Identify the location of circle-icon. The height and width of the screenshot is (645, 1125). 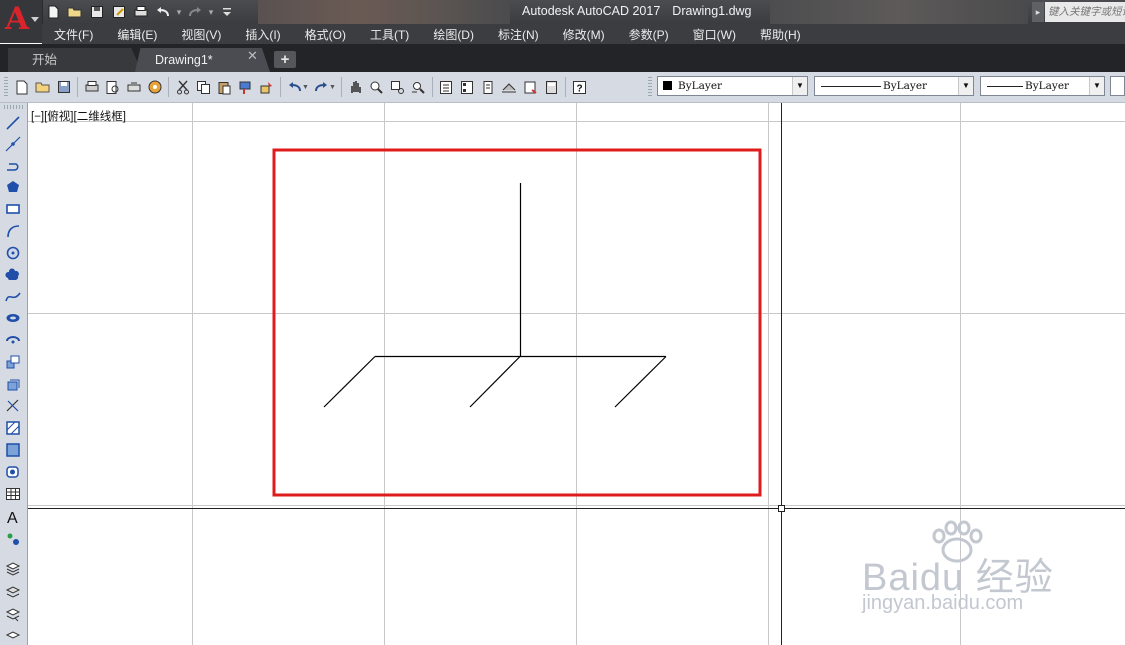
(13, 253).